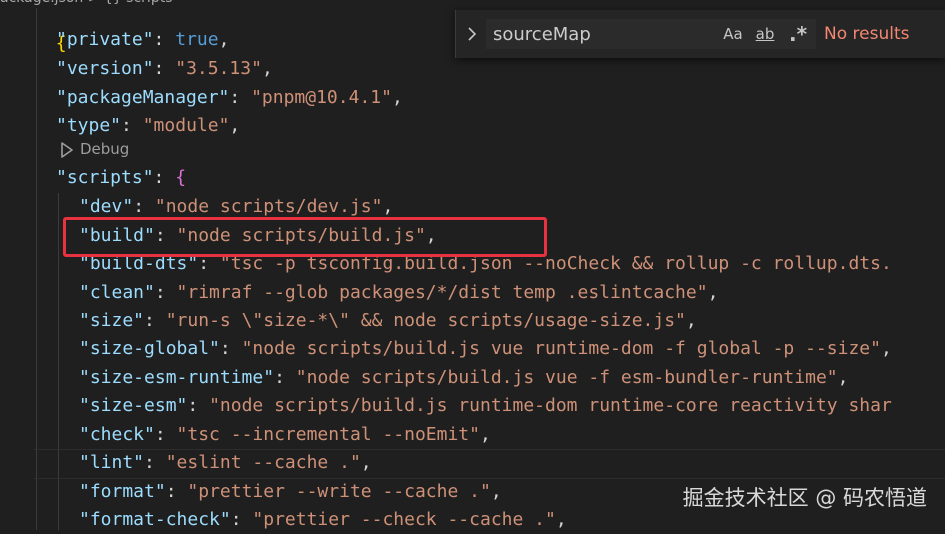 This screenshot has height=534, width=945. I want to click on script-line-check: "check": "tsc --incremental --noEmit",, so click(285, 435).